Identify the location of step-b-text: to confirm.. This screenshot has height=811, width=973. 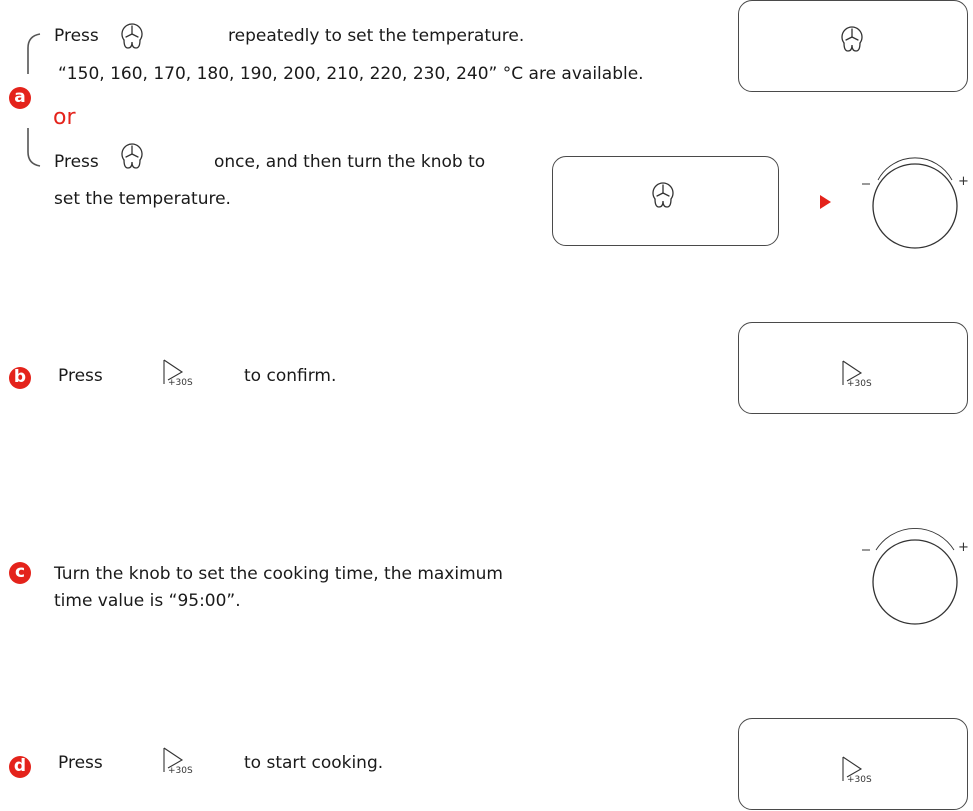
(290, 376).